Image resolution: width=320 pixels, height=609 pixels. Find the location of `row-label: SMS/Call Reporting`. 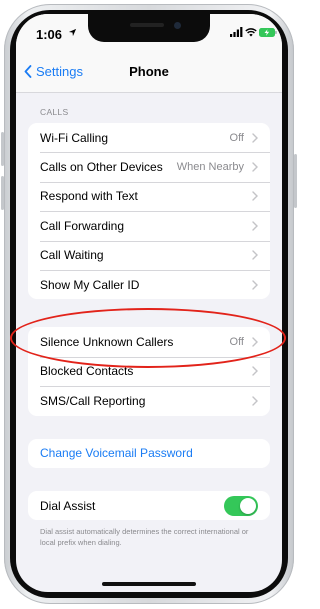

row-label: SMS/Call Reporting is located at coordinates (93, 400).